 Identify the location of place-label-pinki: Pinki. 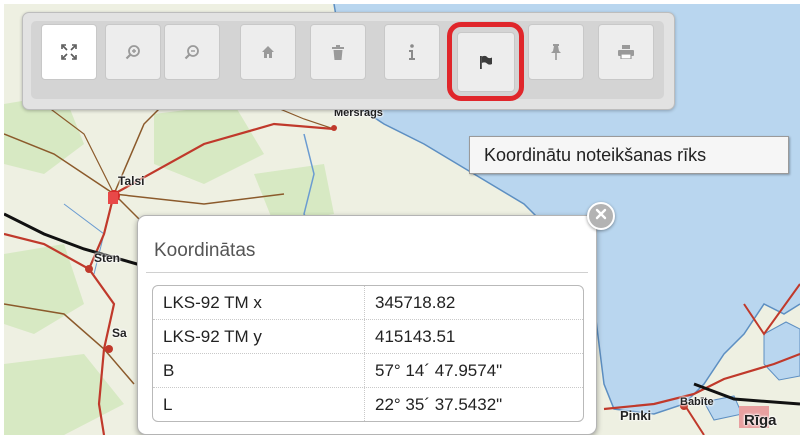
(636, 415).